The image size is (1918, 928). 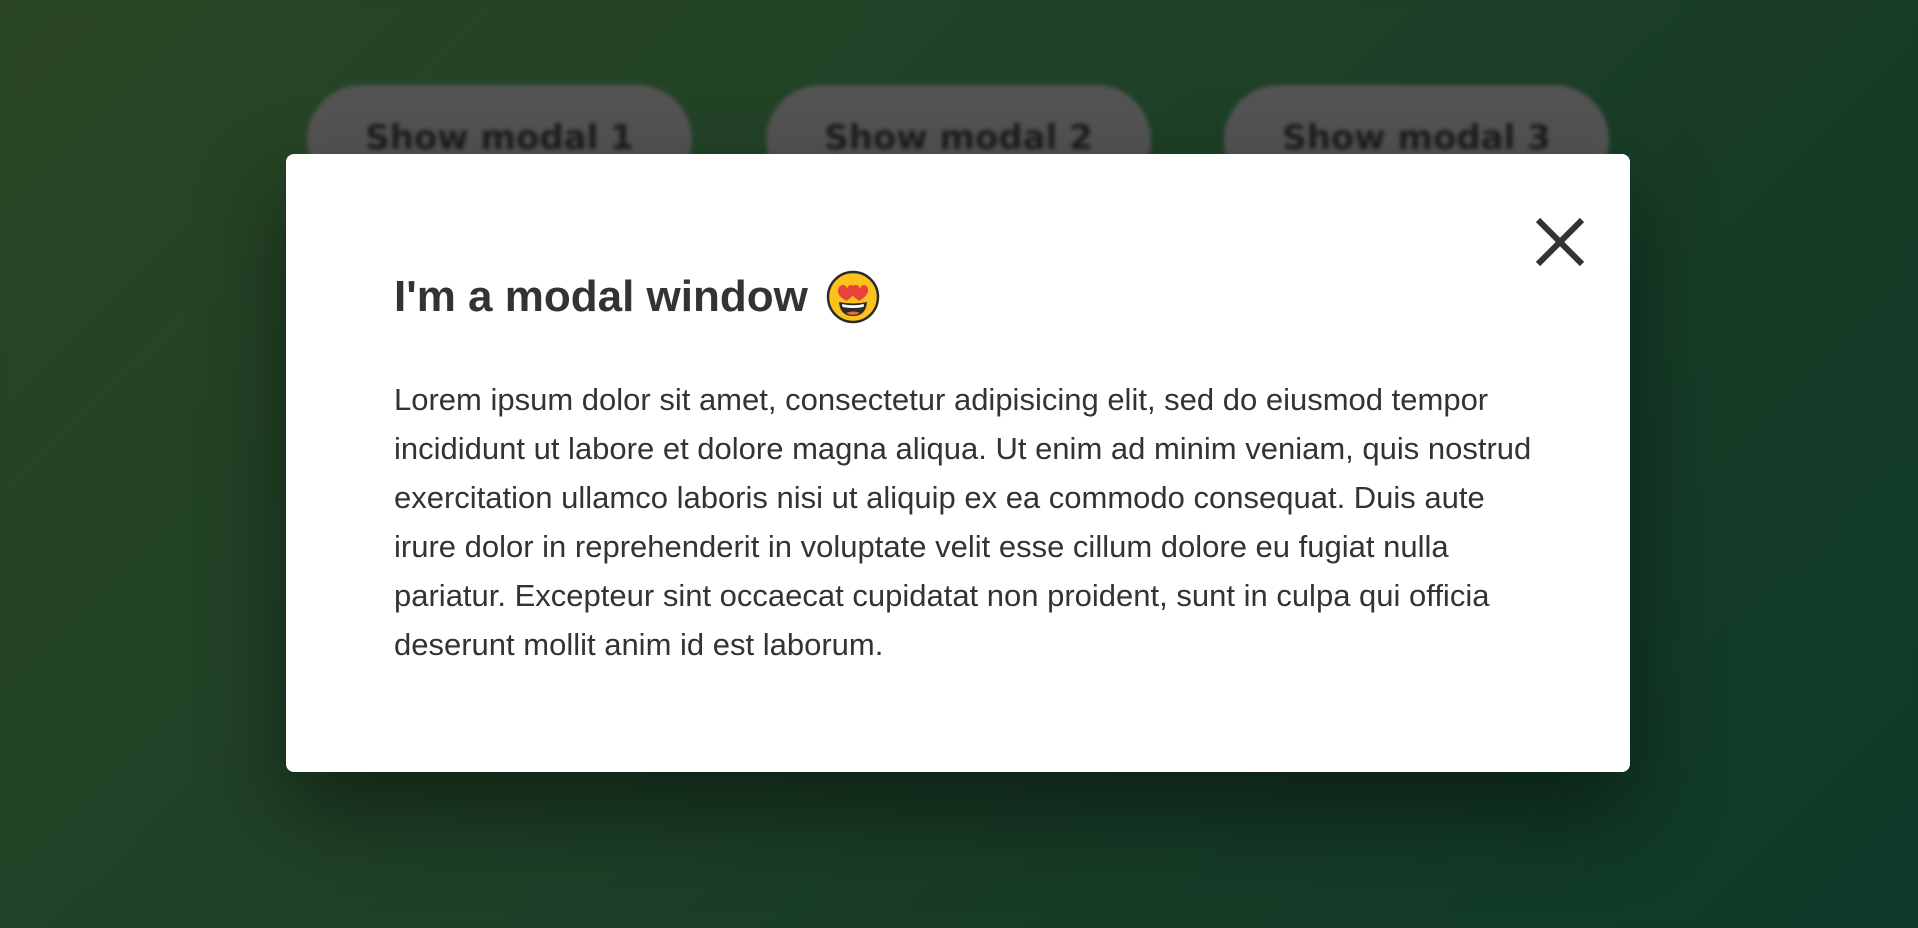 What do you see at coordinates (853, 297) in the screenshot?
I see `heart-eyes-emoji-icon` at bounding box center [853, 297].